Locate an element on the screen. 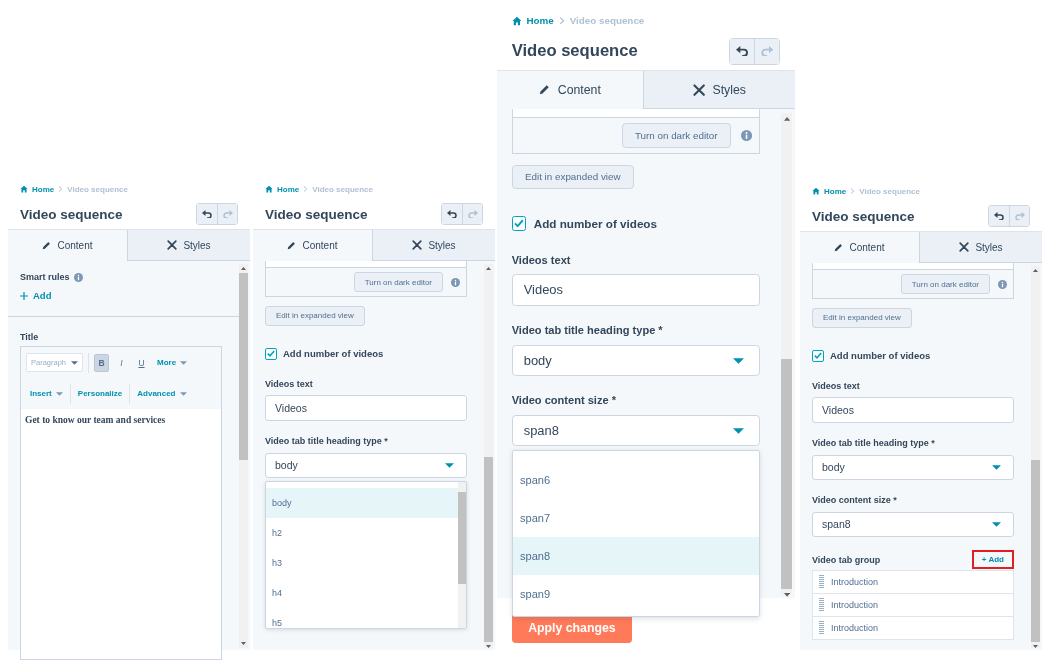  menu-button: Insert is located at coordinates (46, 393).